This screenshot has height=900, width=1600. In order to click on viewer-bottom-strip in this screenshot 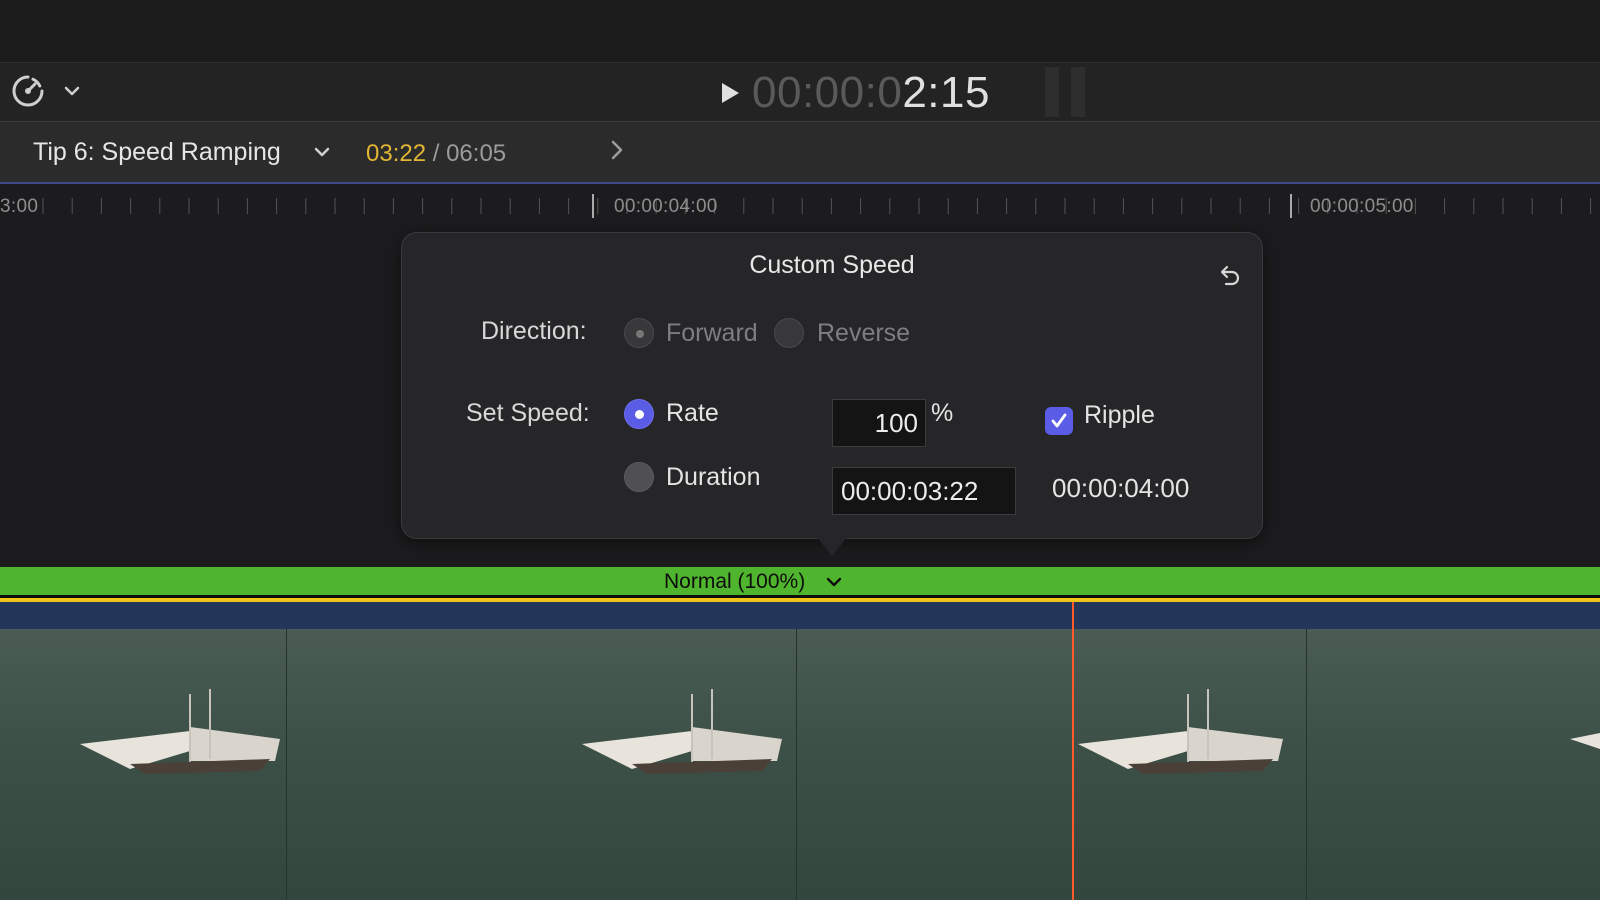, I will do `click(800, 31)`.